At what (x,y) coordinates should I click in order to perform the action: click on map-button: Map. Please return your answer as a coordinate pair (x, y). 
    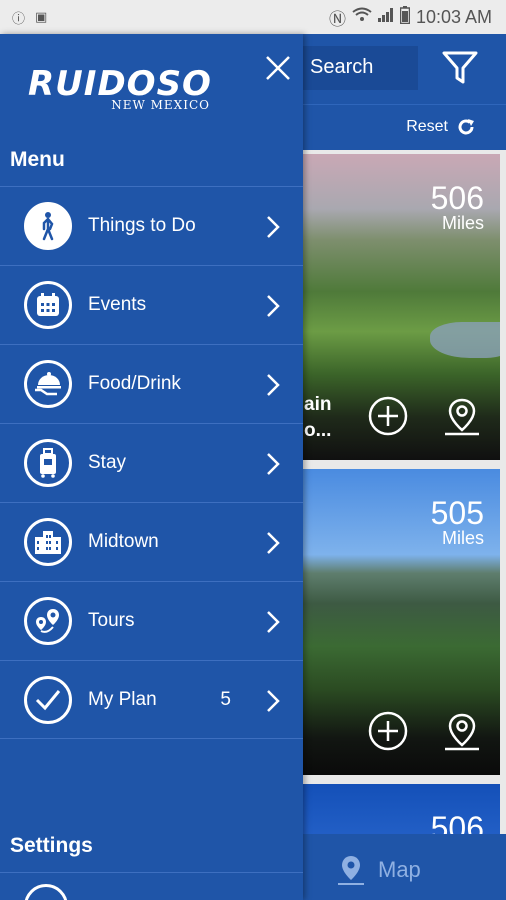
    Looking at the image, I should click on (378, 870).